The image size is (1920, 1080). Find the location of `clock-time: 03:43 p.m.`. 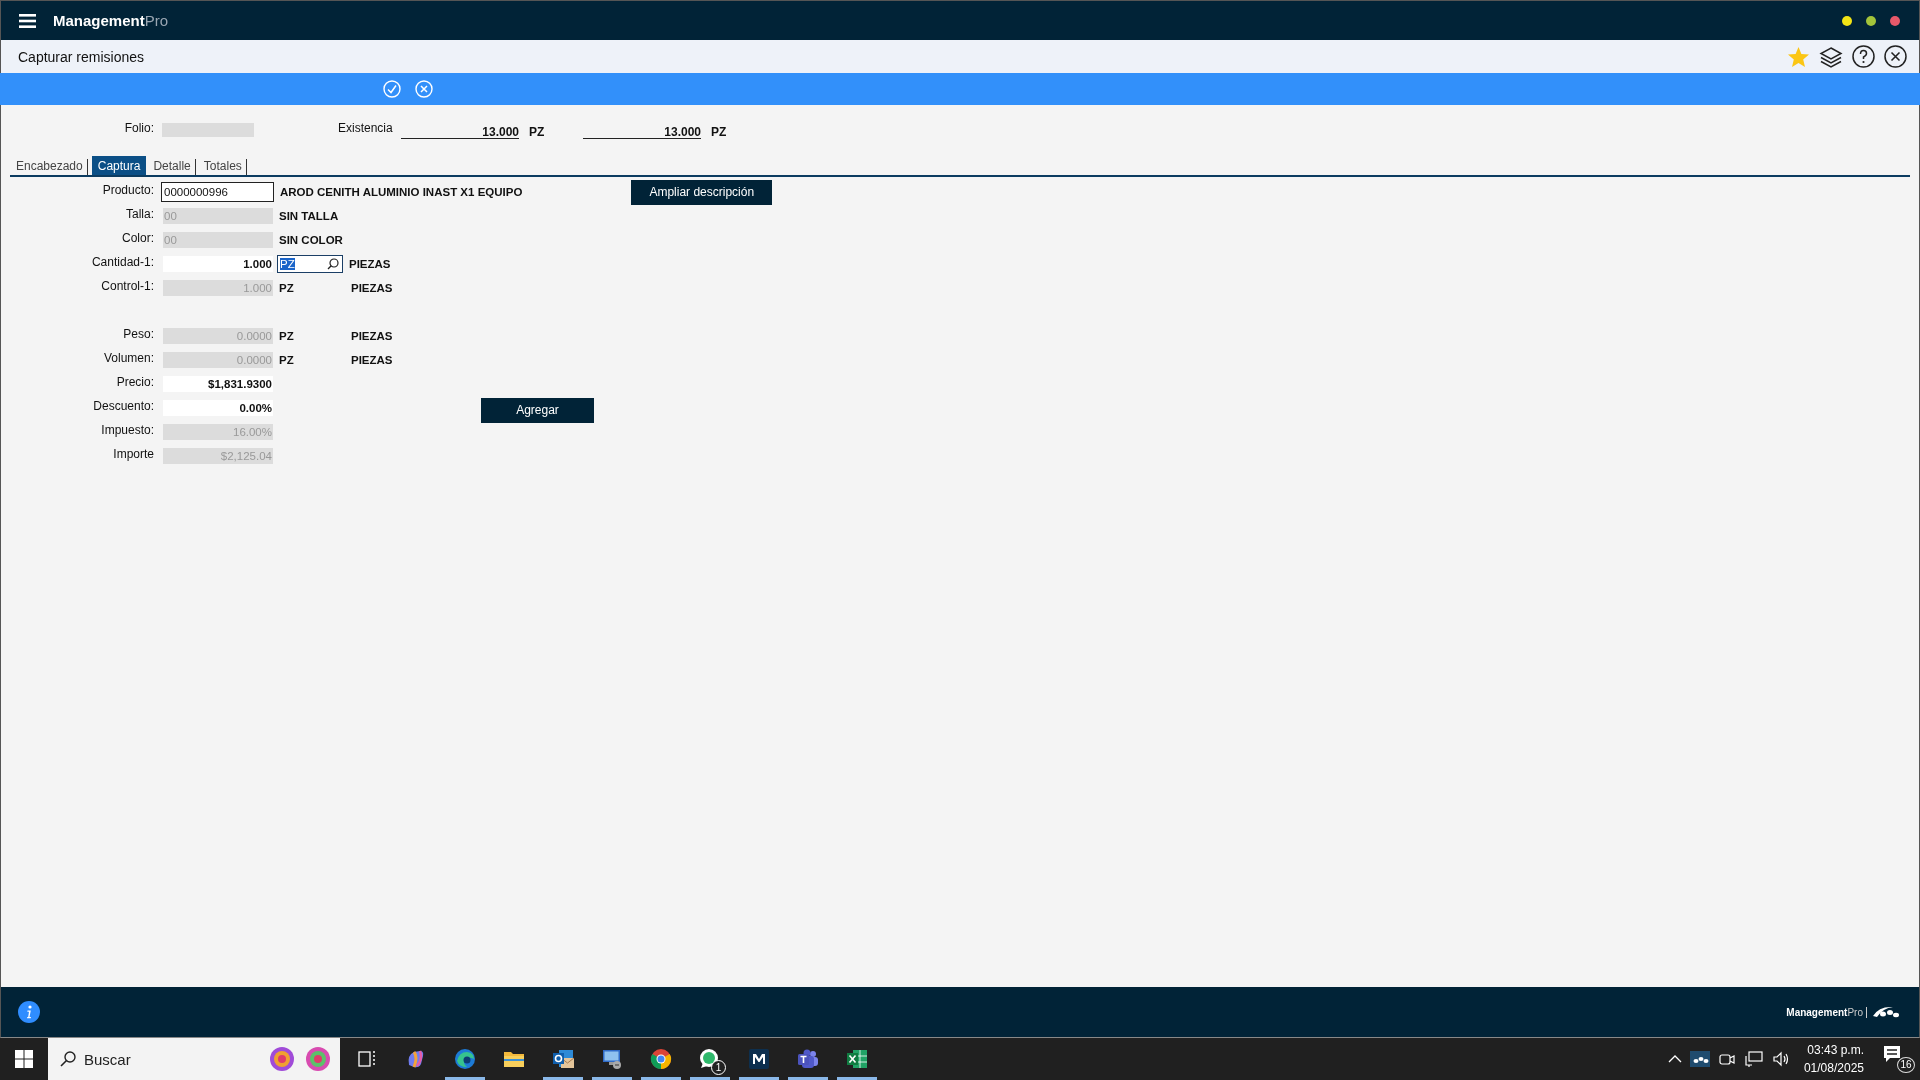

clock-time: 03:43 p.m. is located at coordinates (1835, 1050).